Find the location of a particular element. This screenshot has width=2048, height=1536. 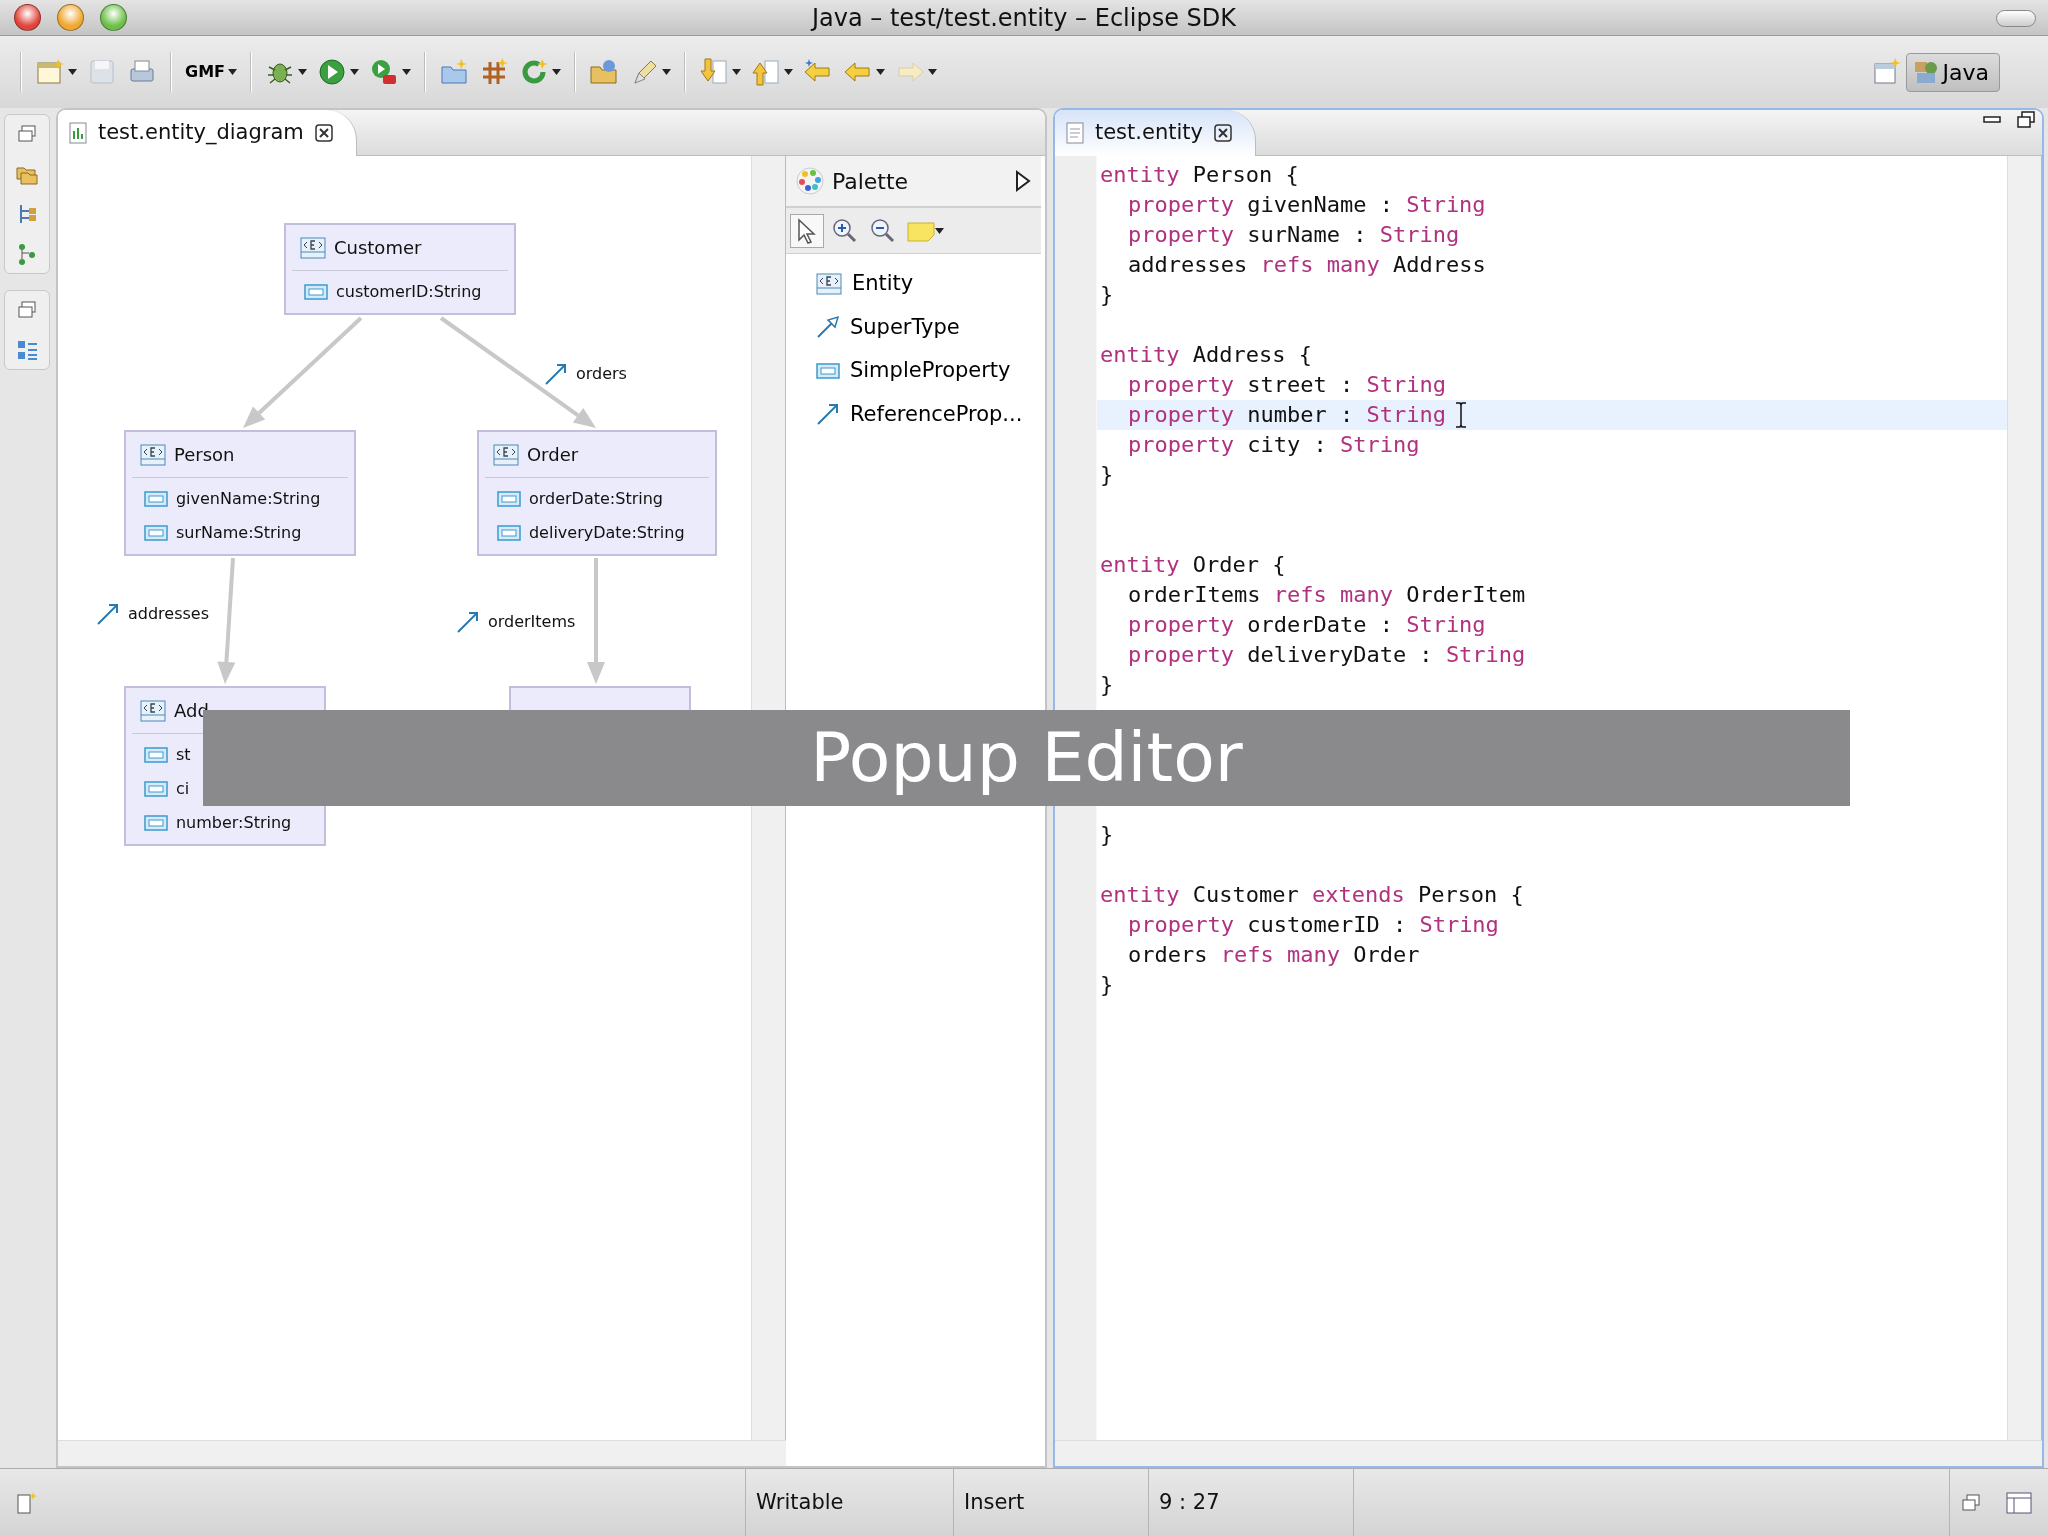

close-button is located at coordinates (27, 17).